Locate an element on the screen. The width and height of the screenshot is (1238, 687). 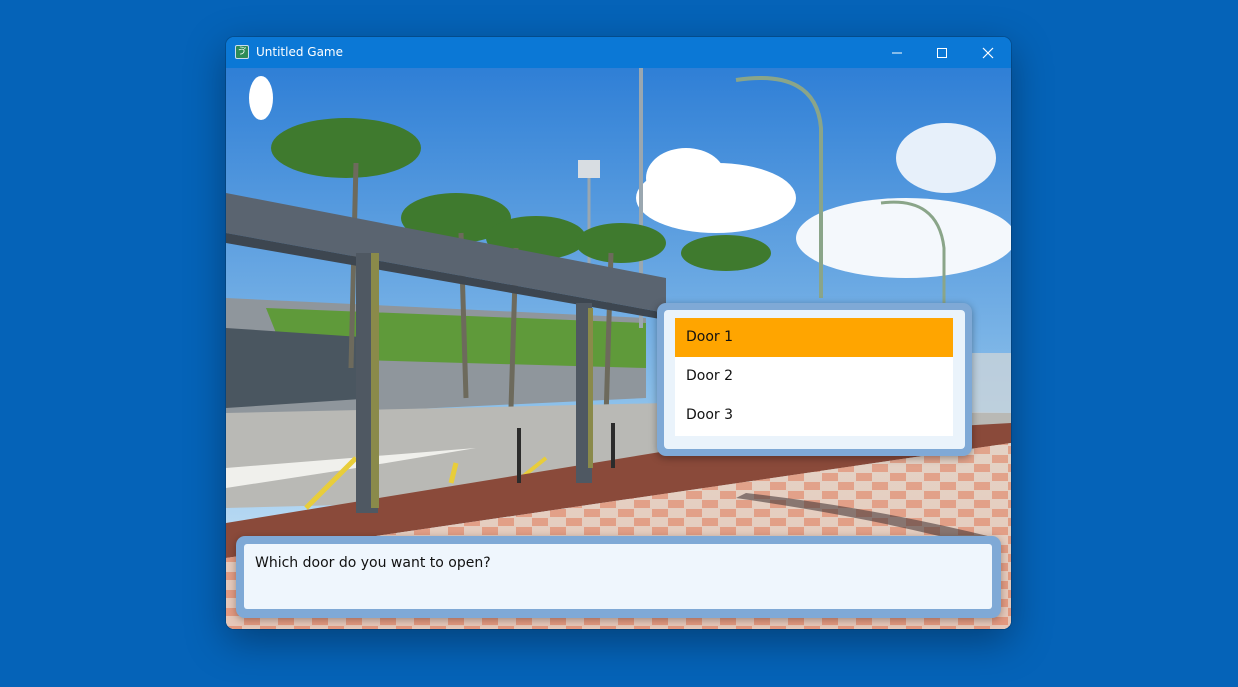
choice-door-3: Door 3 is located at coordinates (814, 415).